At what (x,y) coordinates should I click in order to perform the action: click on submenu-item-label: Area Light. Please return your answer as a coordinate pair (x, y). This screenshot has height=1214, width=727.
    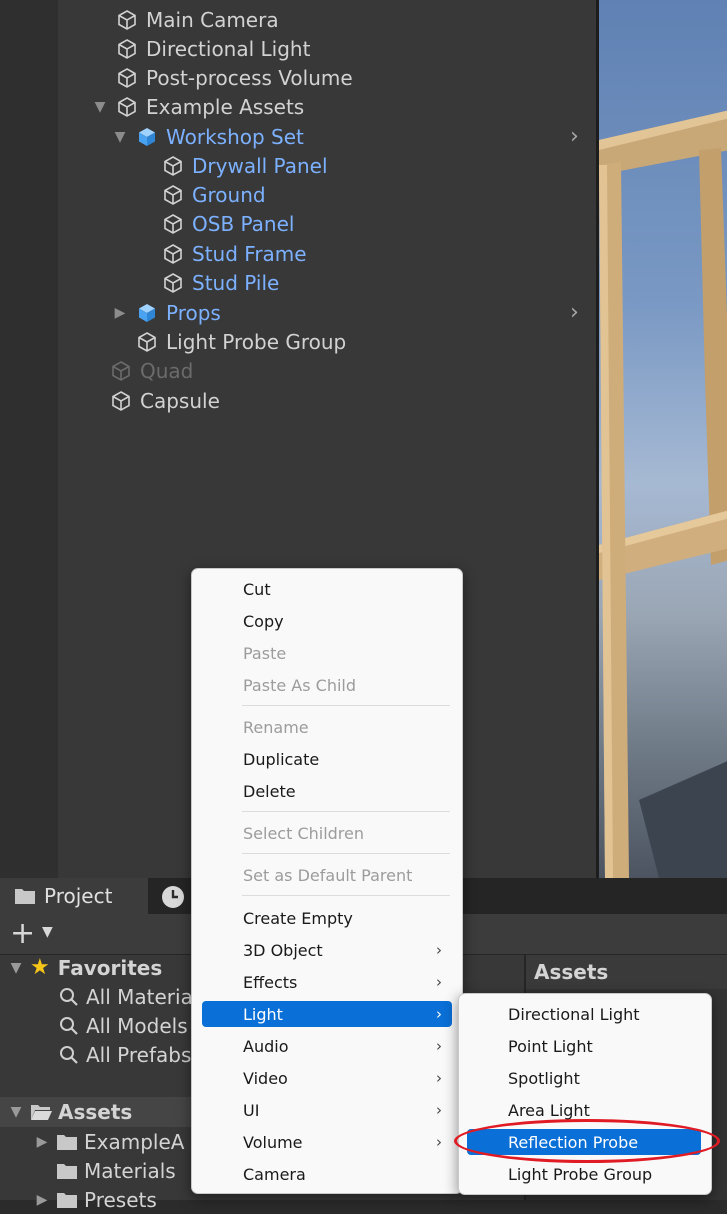
    Looking at the image, I should click on (549, 1110).